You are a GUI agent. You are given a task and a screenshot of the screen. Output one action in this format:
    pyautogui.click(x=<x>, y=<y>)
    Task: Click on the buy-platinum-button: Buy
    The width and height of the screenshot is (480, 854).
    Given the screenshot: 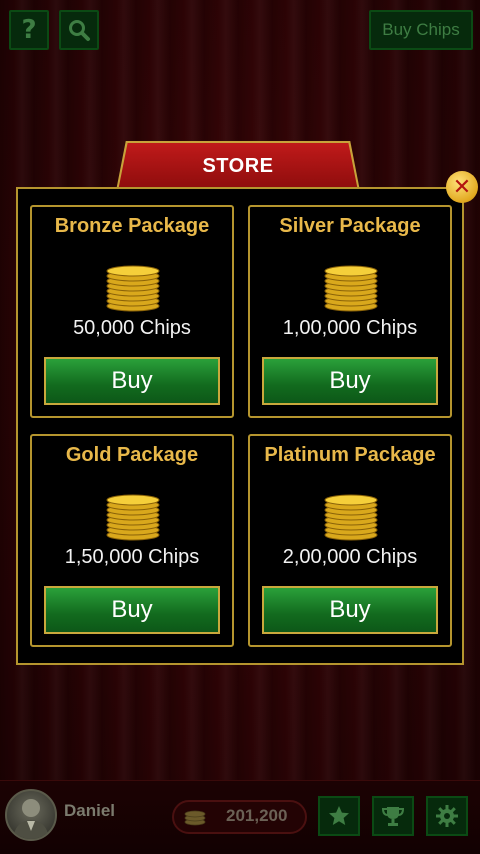 What is the action you would take?
    pyautogui.click(x=350, y=610)
    